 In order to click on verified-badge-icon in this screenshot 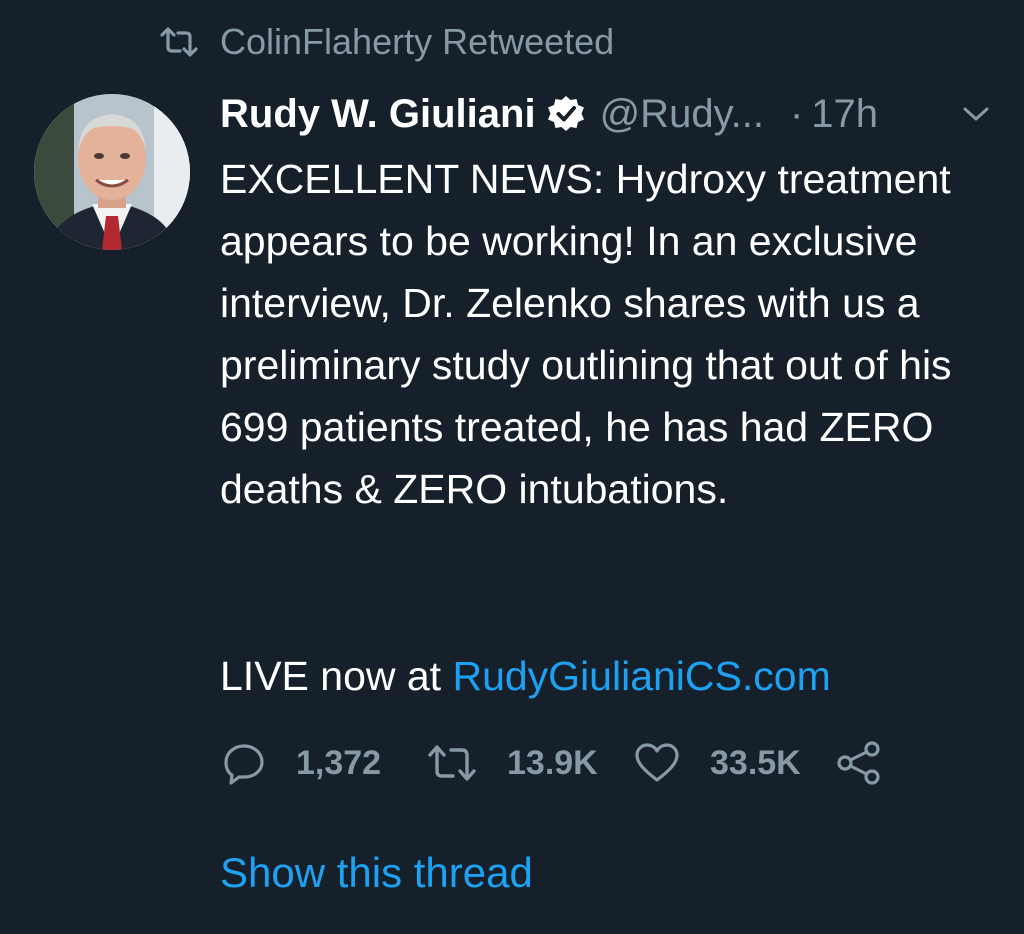, I will do `click(566, 114)`.